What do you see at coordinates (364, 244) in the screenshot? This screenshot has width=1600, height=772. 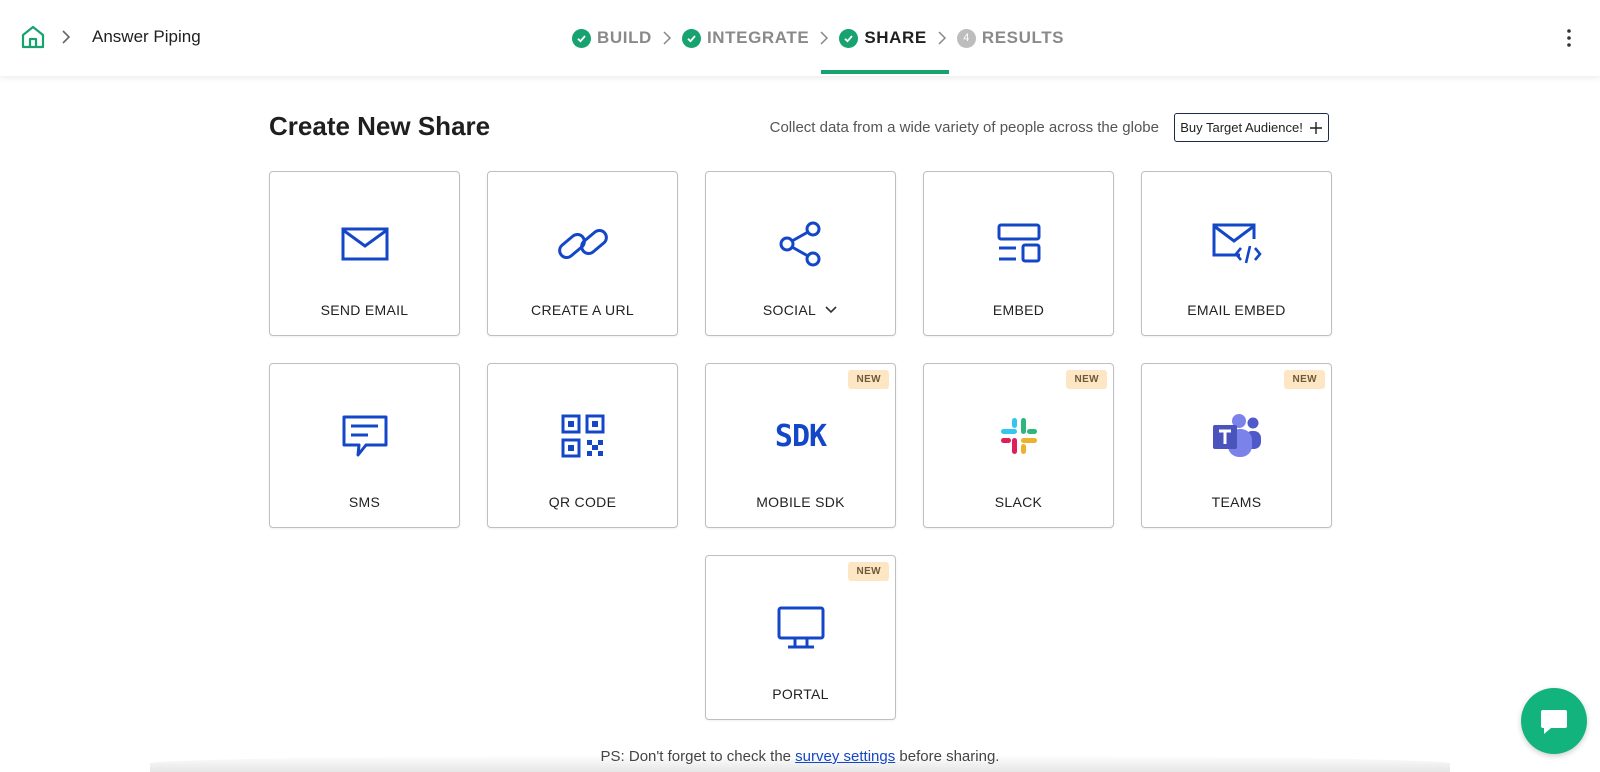 I see `envelope-icon` at bounding box center [364, 244].